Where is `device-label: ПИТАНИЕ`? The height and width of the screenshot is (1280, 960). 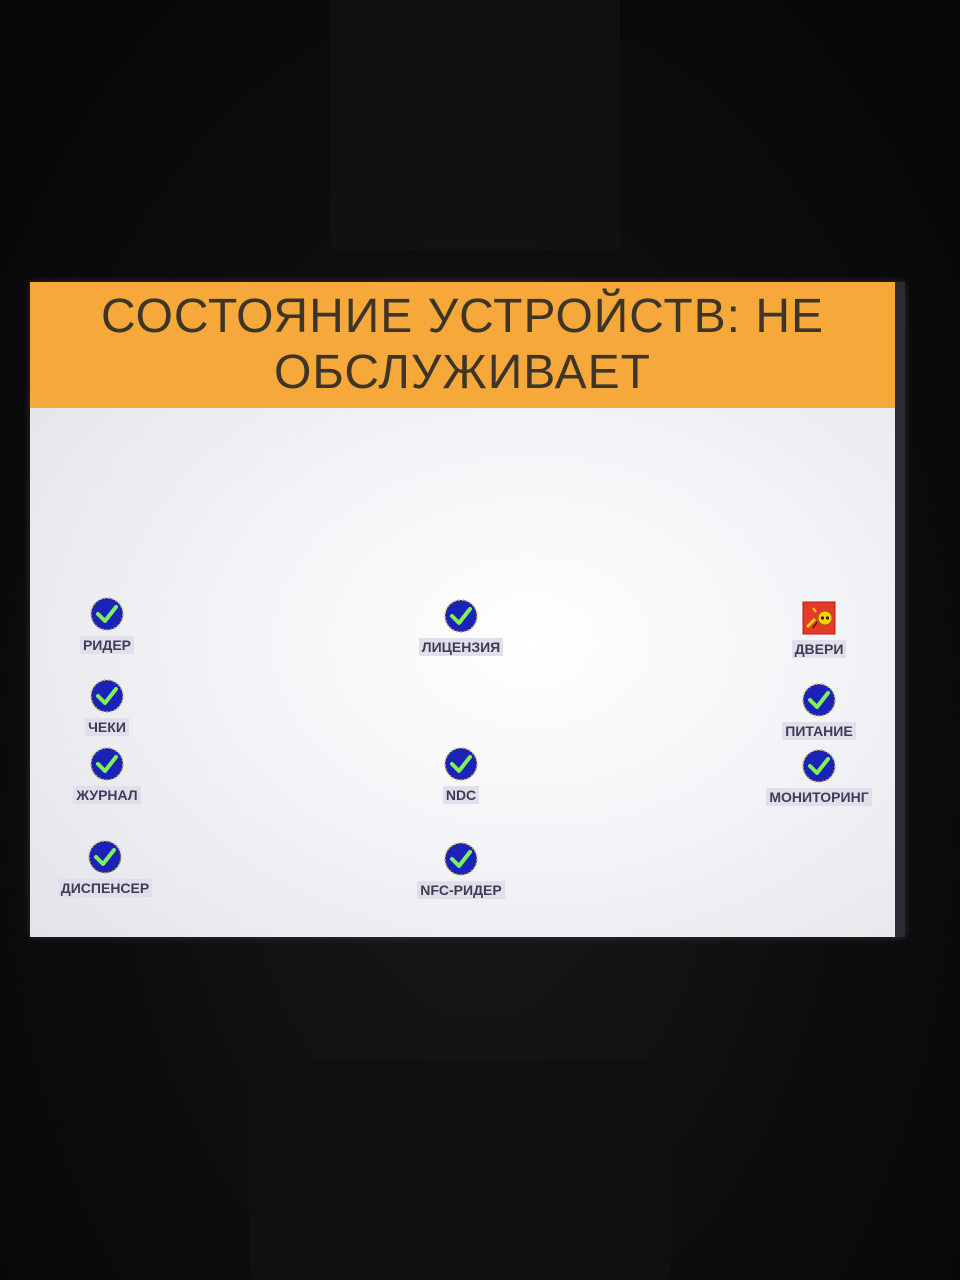 device-label: ПИТАНИЕ is located at coordinates (819, 731).